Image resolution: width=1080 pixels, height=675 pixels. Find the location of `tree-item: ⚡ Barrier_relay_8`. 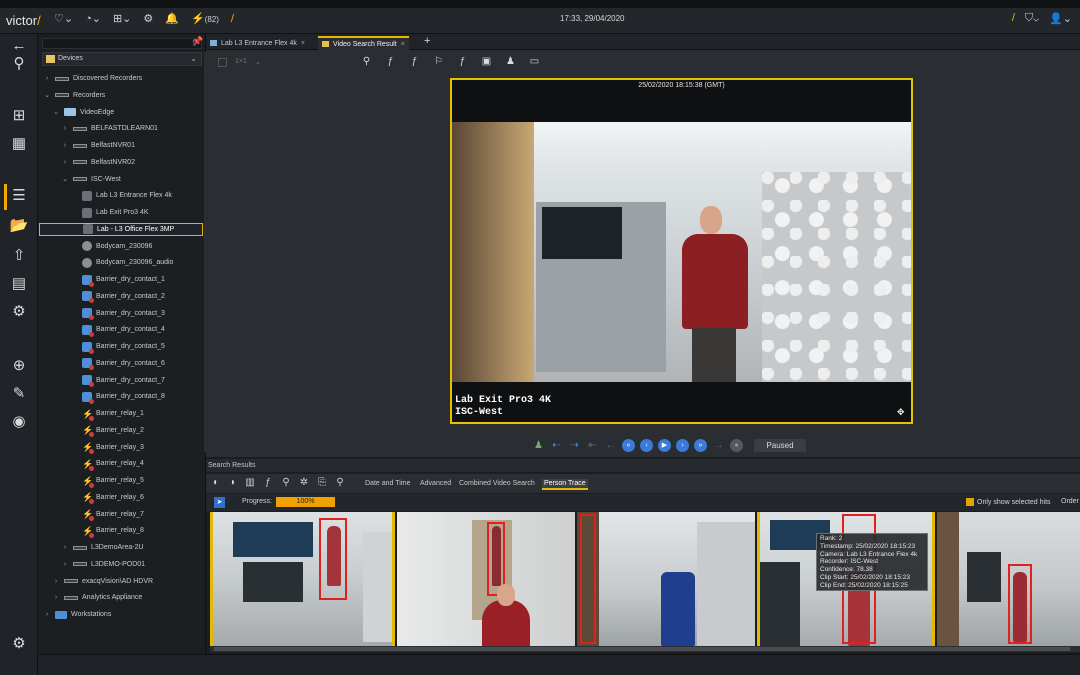

tree-item: ⚡ Barrier_relay_8 is located at coordinates (107, 531).